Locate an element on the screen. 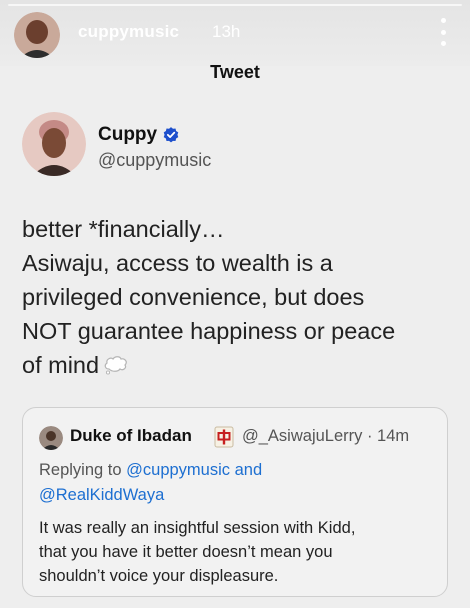 The image size is (470, 608). quoted-author-name: Duke of Ibadan is located at coordinates (131, 436).